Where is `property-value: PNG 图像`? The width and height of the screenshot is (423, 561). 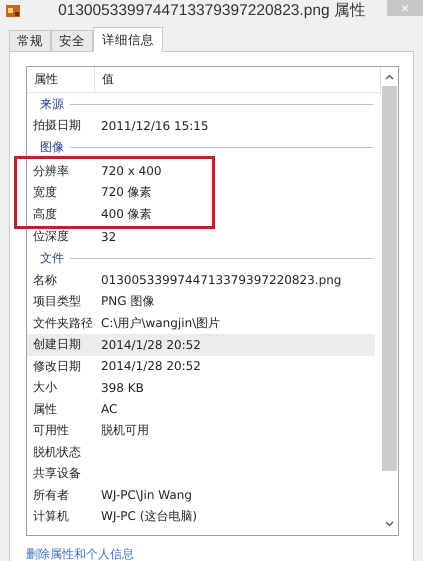 property-value: PNG 图像 is located at coordinates (127, 301).